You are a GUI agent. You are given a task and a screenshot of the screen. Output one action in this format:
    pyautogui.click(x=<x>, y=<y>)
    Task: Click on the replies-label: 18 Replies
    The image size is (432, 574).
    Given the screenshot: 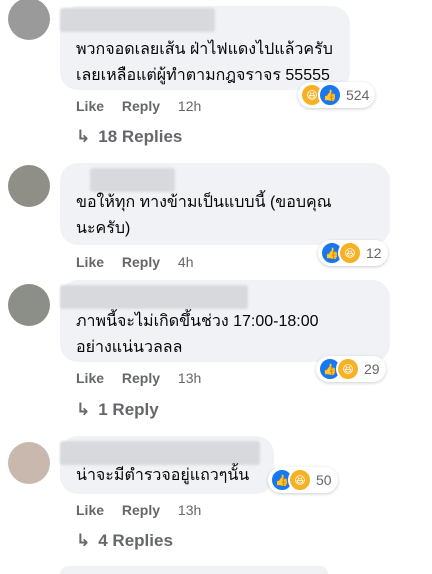 What is the action you would take?
    pyautogui.click(x=140, y=136)
    